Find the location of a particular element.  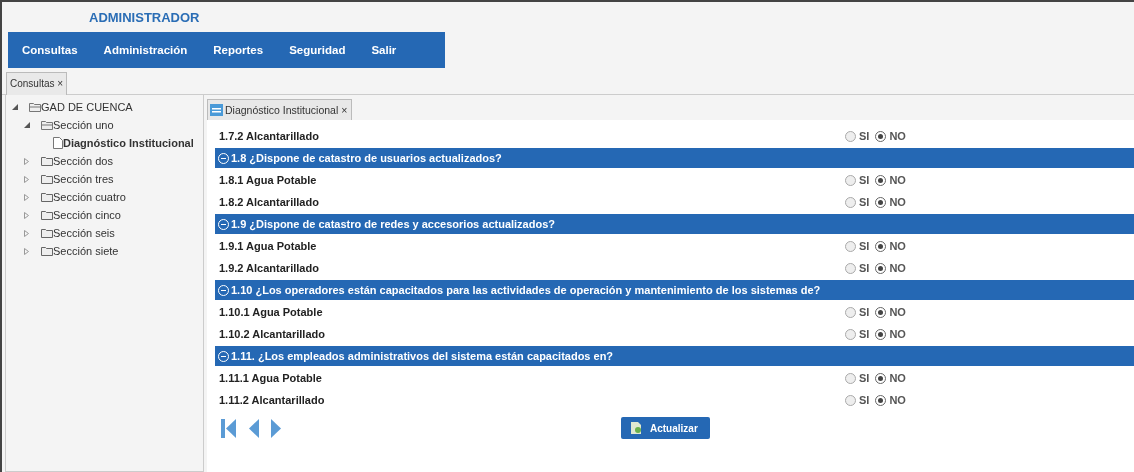

form-icon is located at coordinates (216, 110).